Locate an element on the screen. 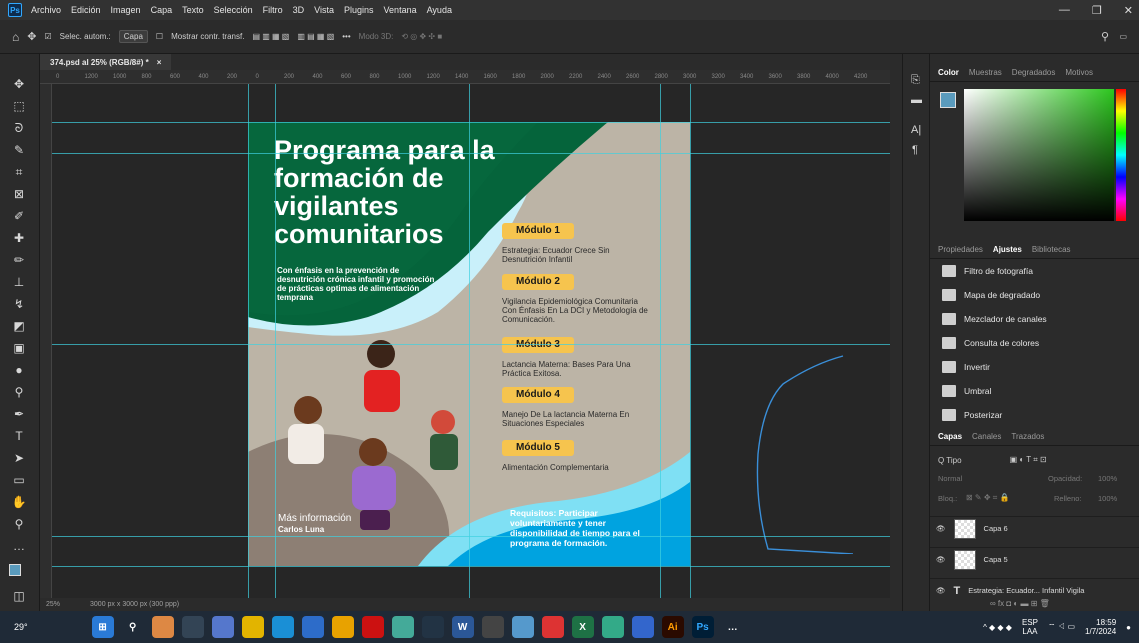 This screenshot has height=643, width=1139. eraser-tool-icon: ◩ is located at coordinates (19, 326).